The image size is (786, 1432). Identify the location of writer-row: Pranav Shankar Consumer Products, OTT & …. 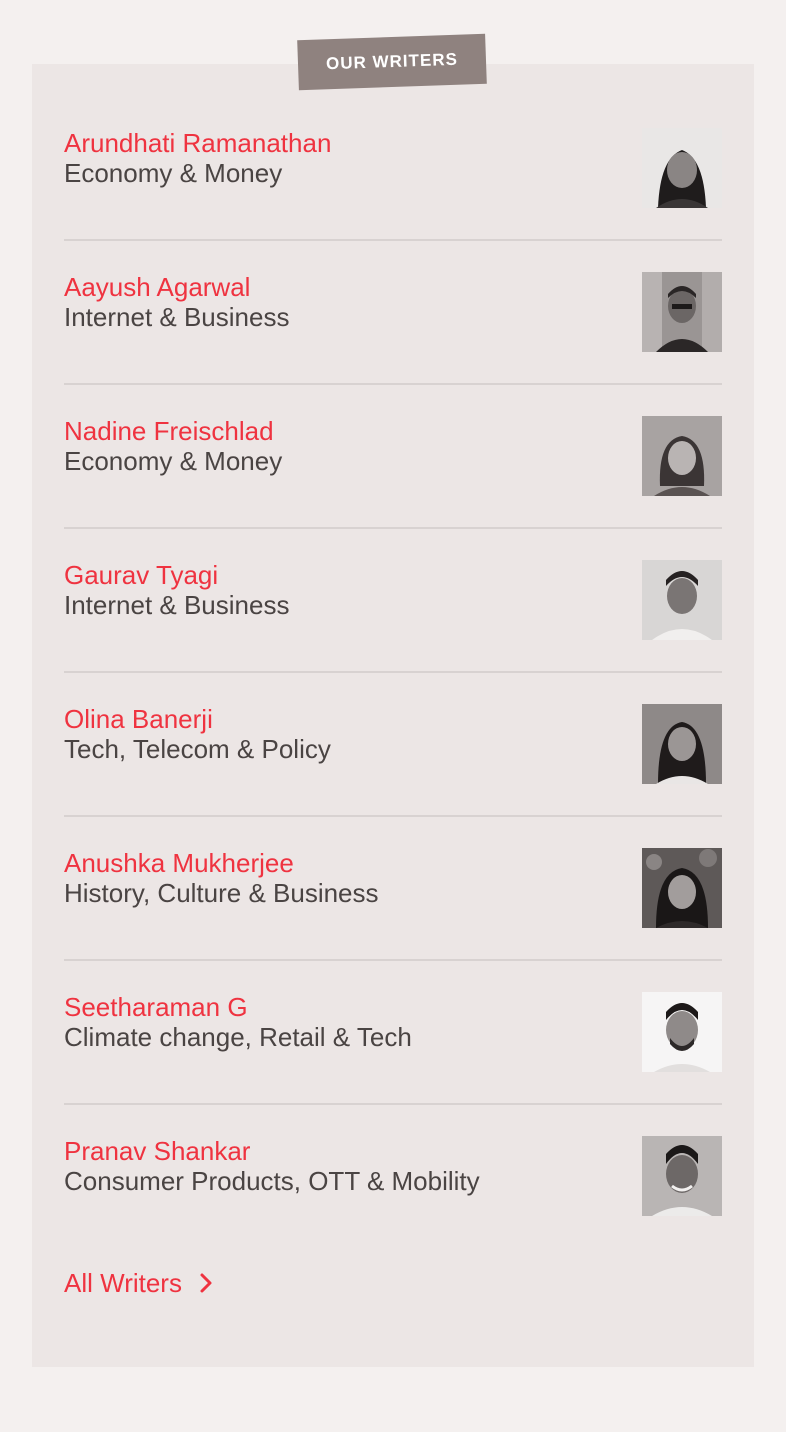
(393, 1208).